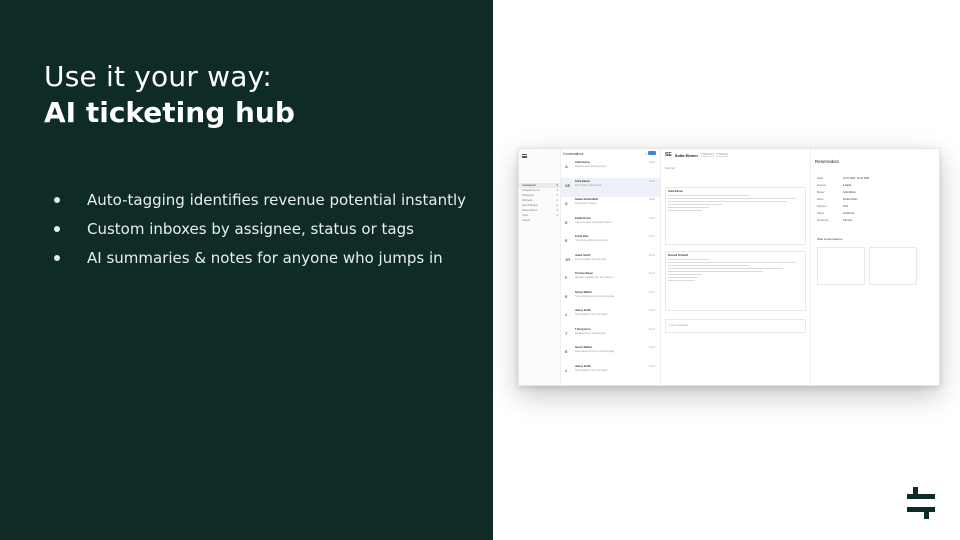  What do you see at coordinates (583, 255) in the screenshot?
I see `conversation-name: Jamie Smith` at bounding box center [583, 255].